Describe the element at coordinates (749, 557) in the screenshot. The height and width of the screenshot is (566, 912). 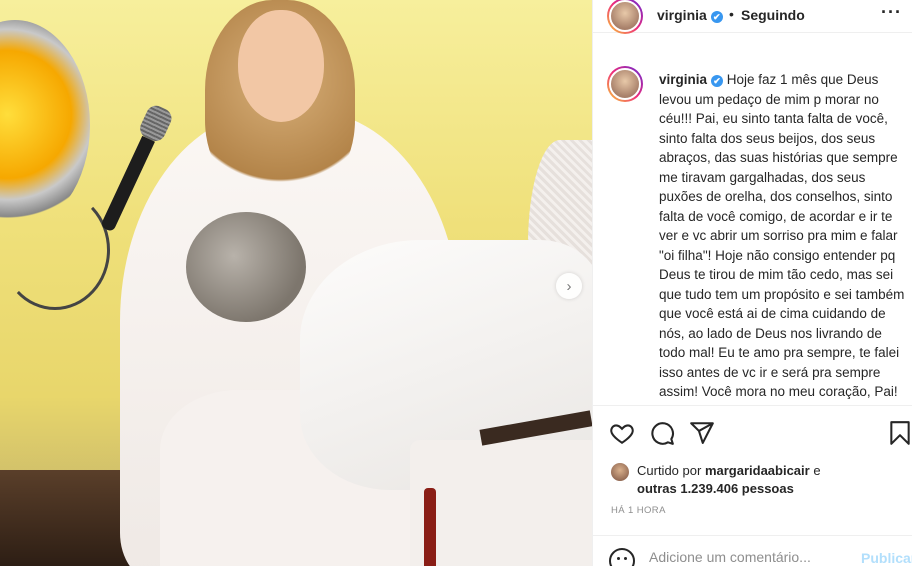
I see `comment-input` at that location.